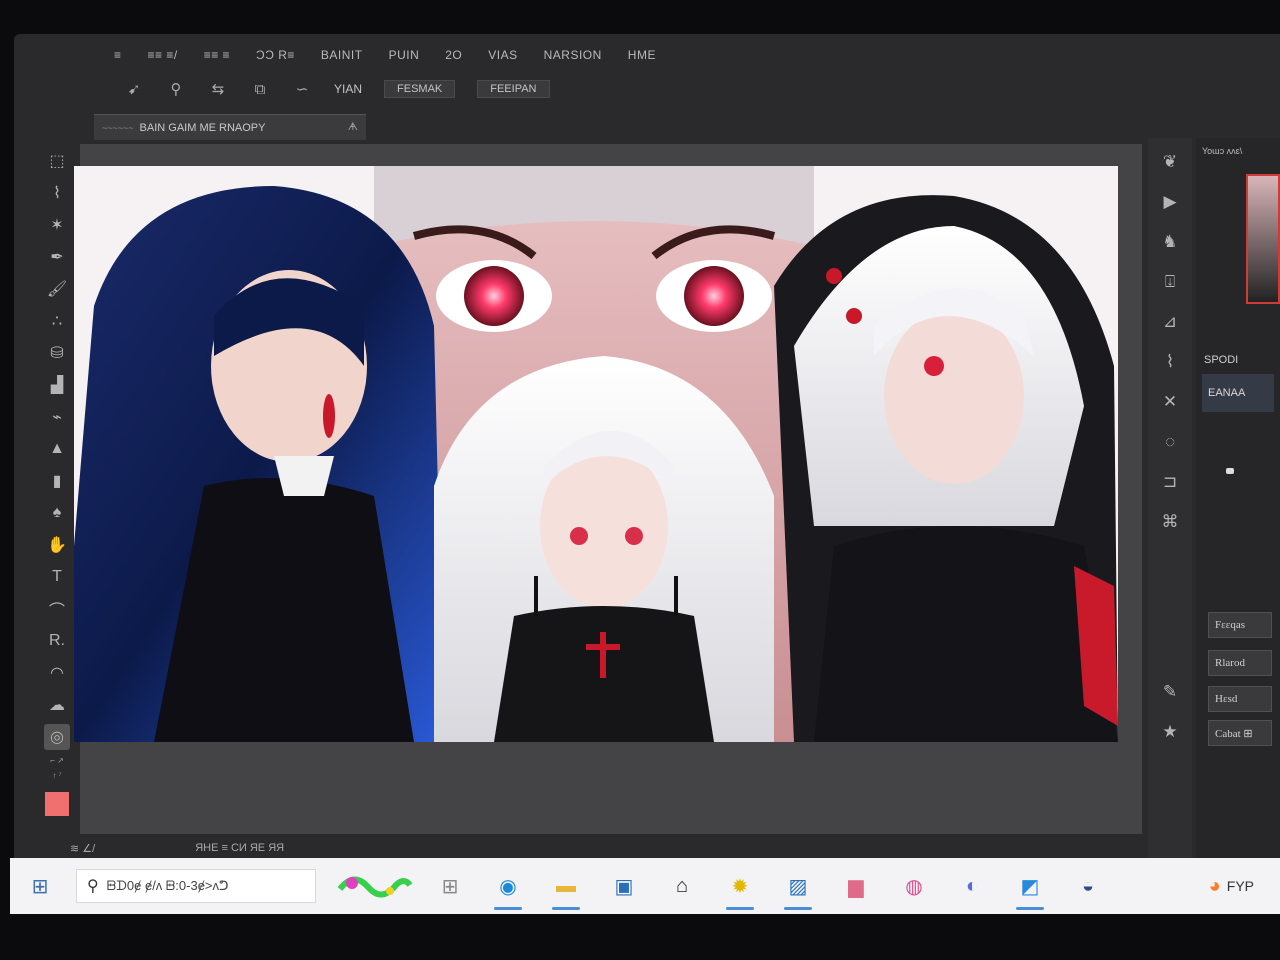 This screenshot has width=1280, height=960. I want to click on menu-item: 2O, so click(453, 55).